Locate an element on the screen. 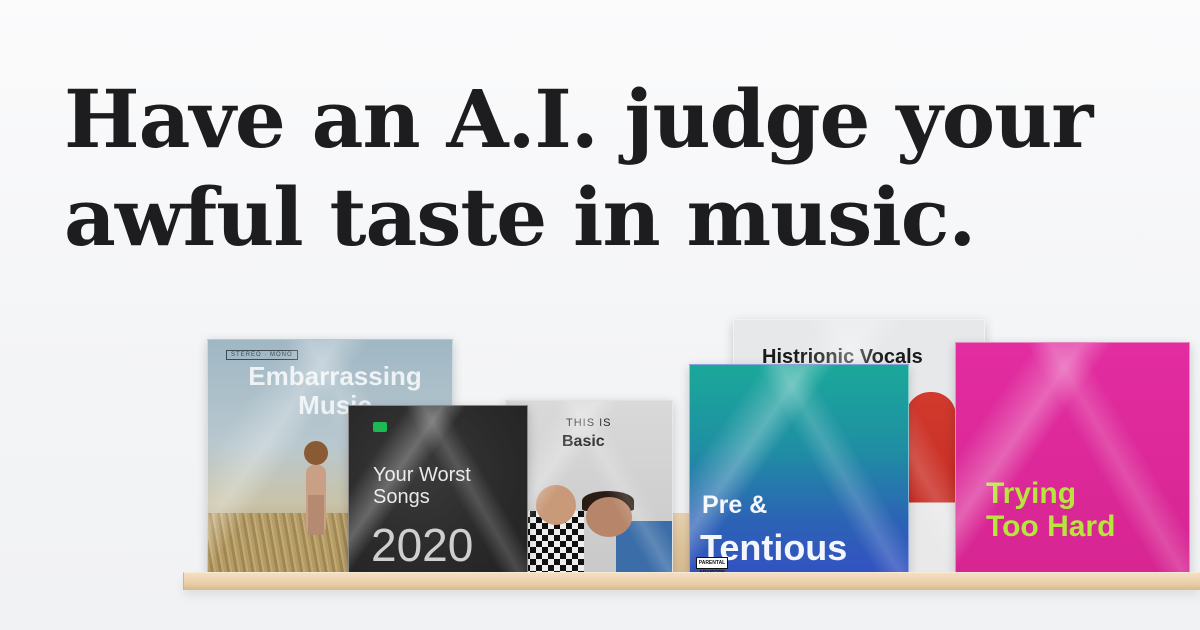 The height and width of the screenshot is (630, 1200). headline-line-2: awful taste in music. is located at coordinates (520, 217).